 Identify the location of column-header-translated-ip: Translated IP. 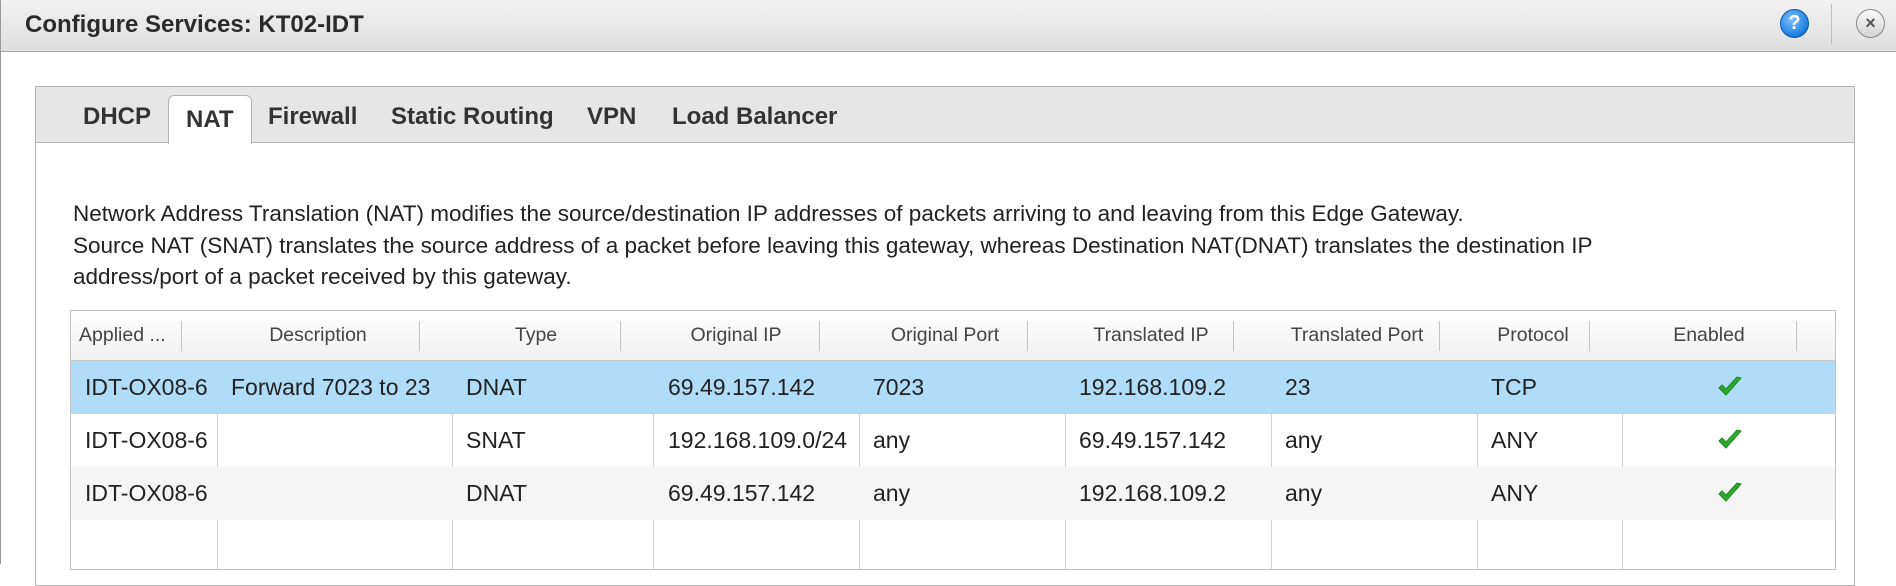
(1151, 335).